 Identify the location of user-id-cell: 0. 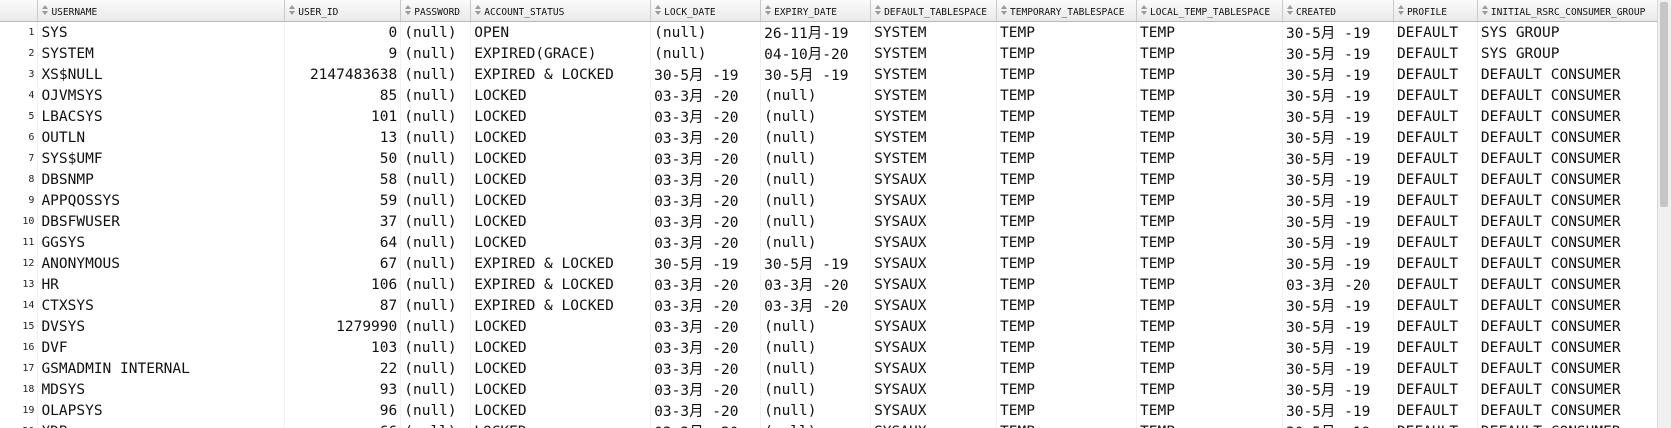
(343, 32).